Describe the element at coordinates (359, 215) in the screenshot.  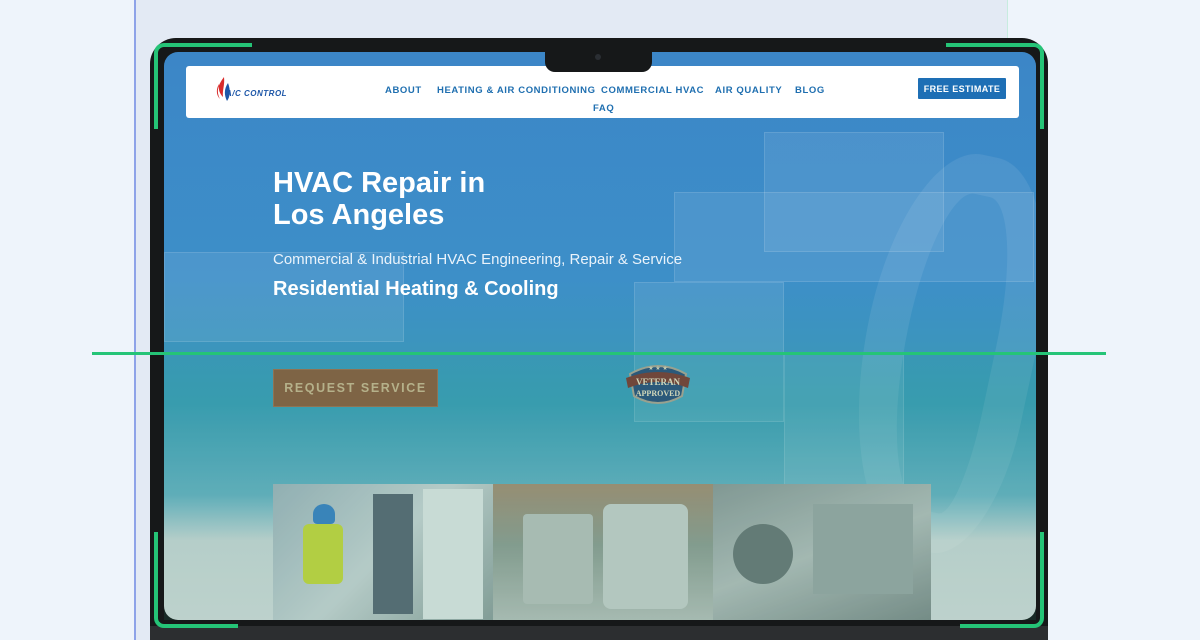
I see `hero-title-line2: Los Angeles` at that location.